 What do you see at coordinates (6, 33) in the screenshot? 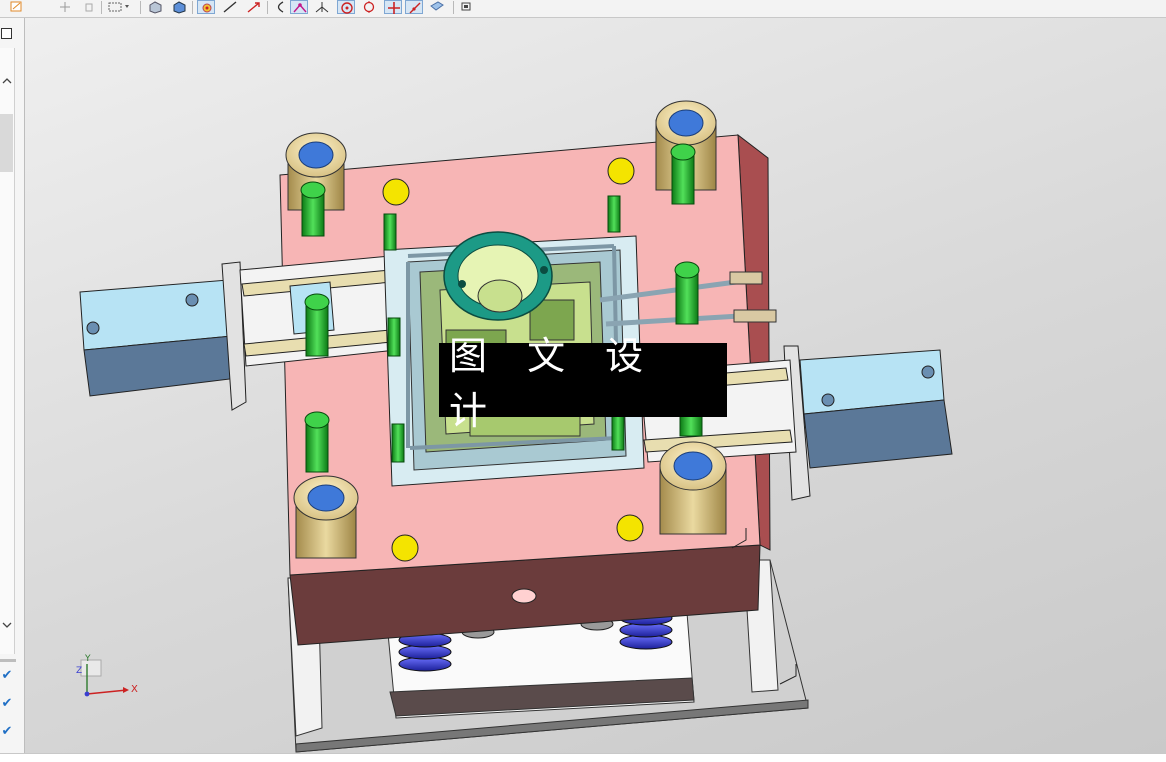
I see `panel-toggle-icon` at bounding box center [6, 33].